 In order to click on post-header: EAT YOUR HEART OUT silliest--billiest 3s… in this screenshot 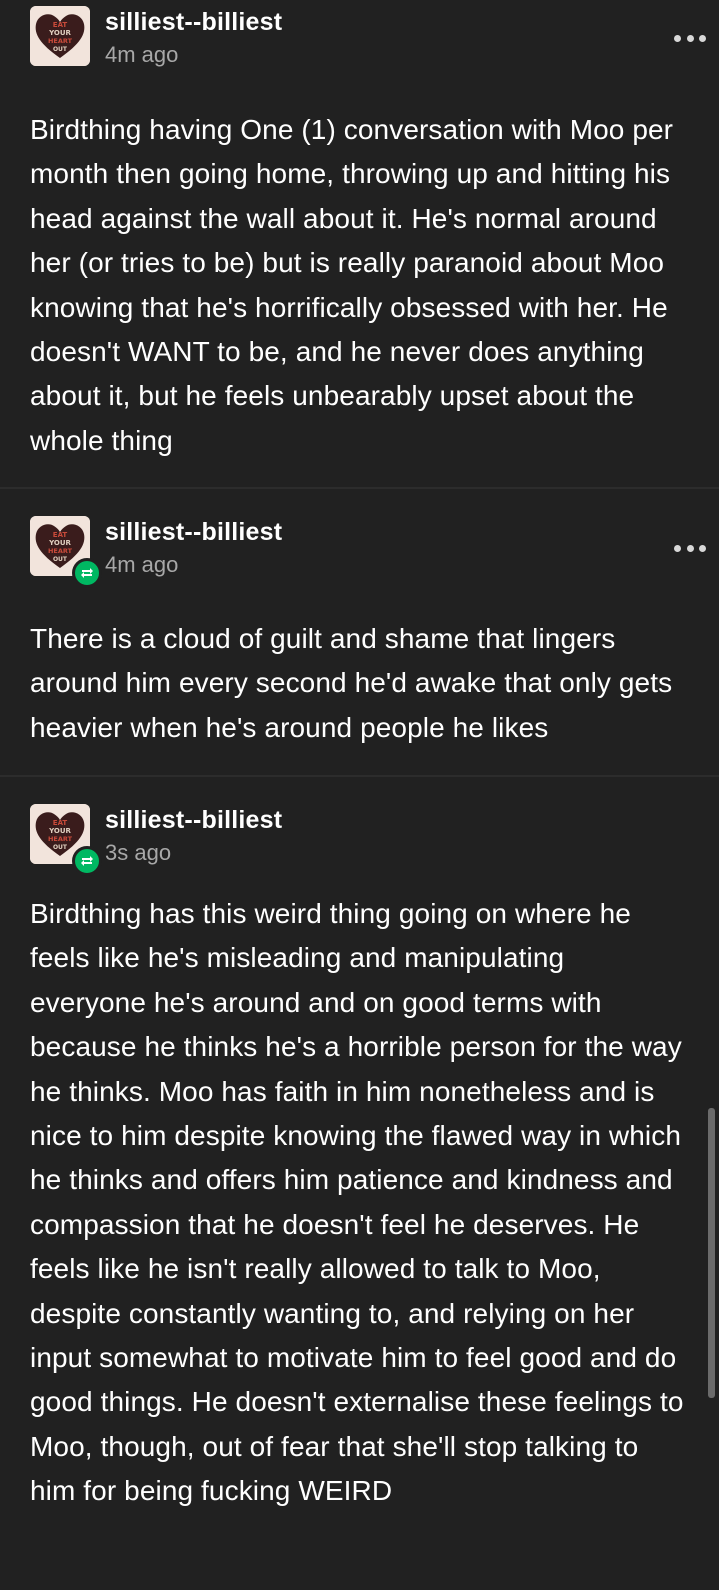, I will do `click(360, 840)`.